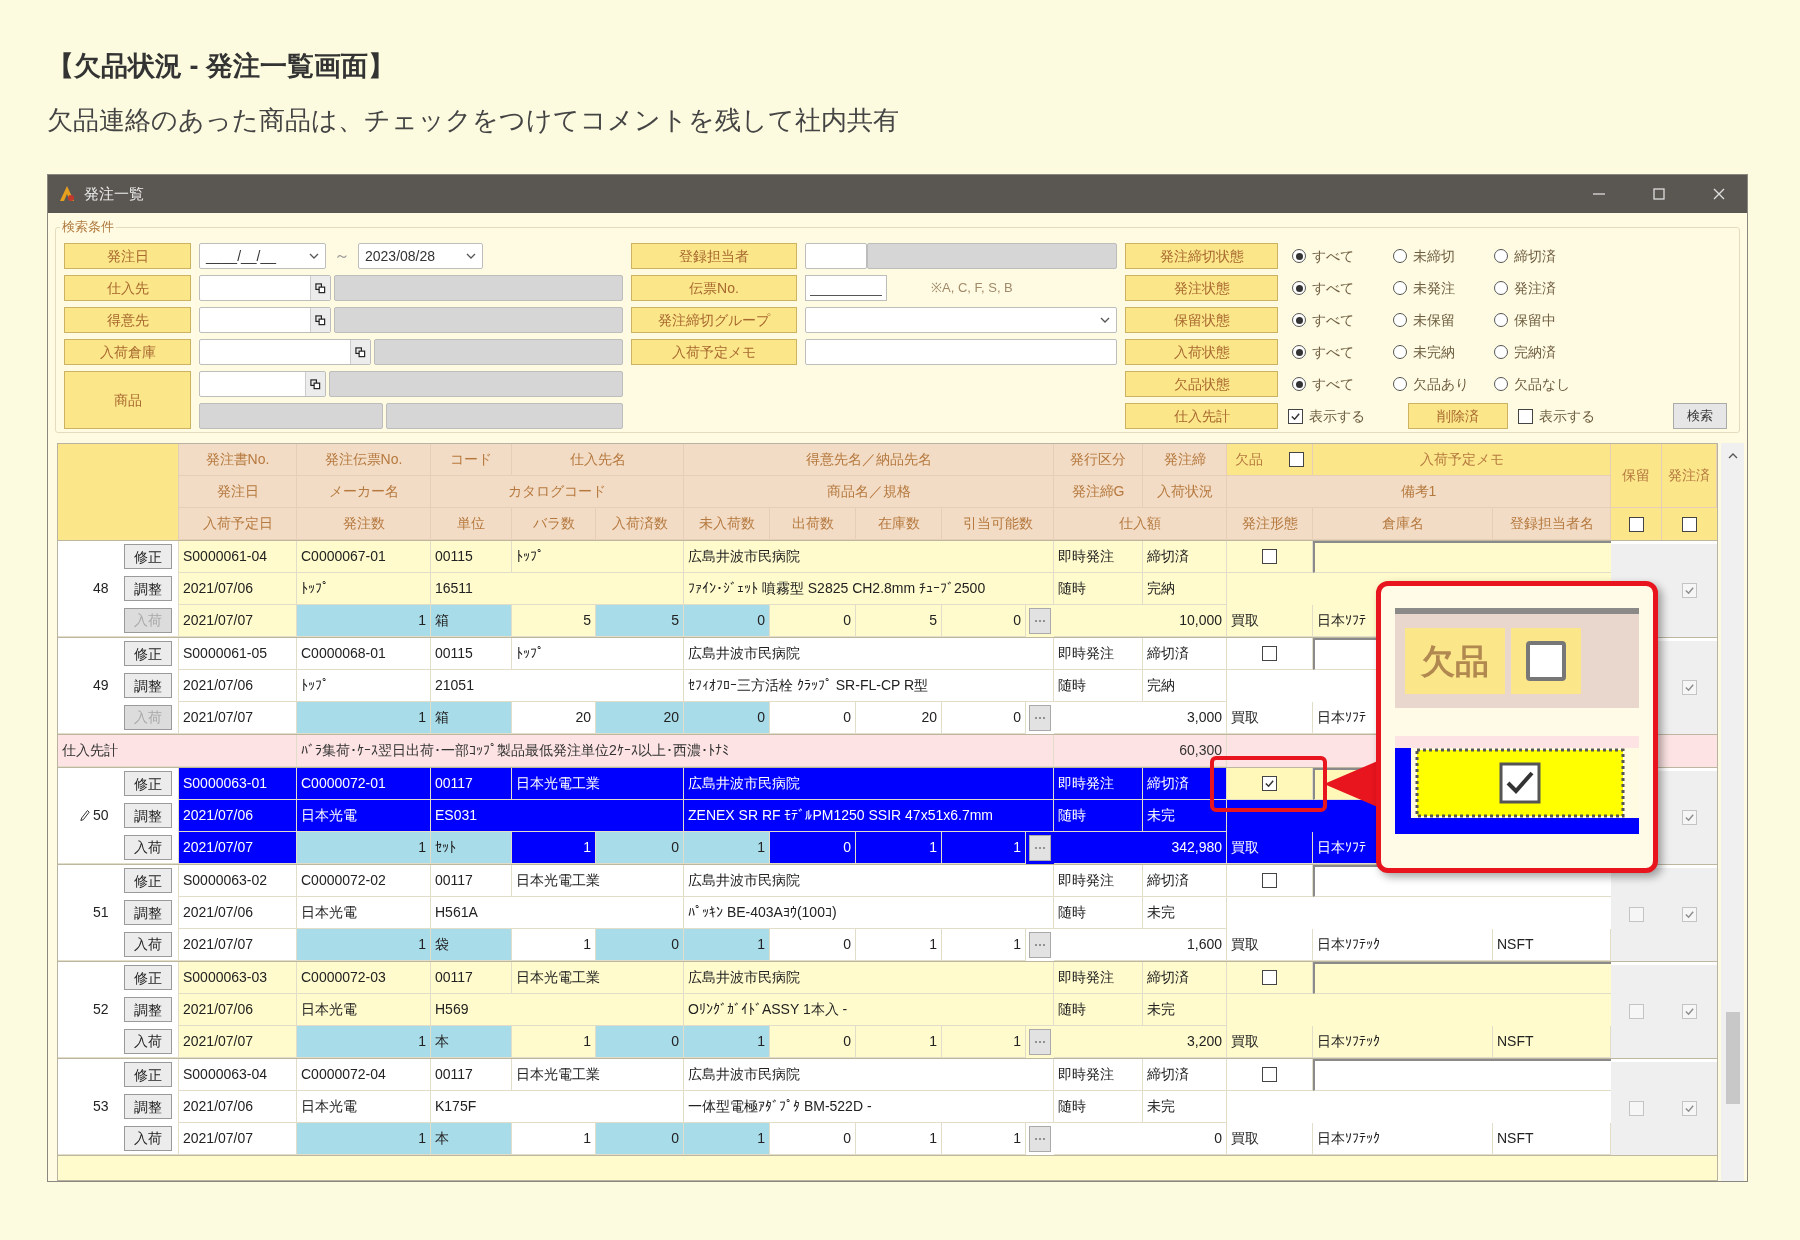  I want to click on table-cell: 締切済, so click(1185, 1075).